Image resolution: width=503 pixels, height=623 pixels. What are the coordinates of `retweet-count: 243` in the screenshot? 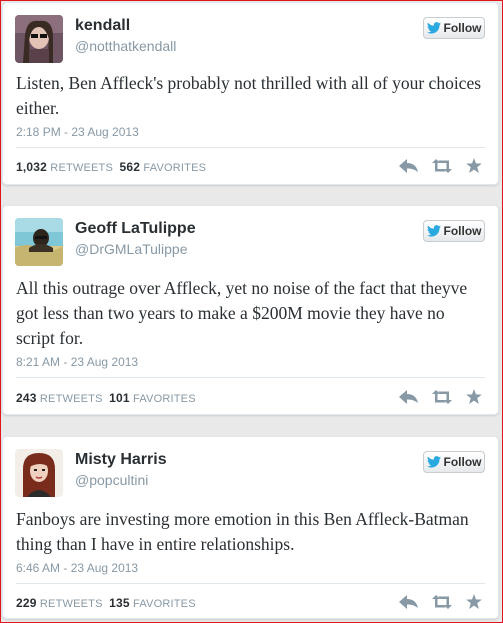 It's located at (26, 398).